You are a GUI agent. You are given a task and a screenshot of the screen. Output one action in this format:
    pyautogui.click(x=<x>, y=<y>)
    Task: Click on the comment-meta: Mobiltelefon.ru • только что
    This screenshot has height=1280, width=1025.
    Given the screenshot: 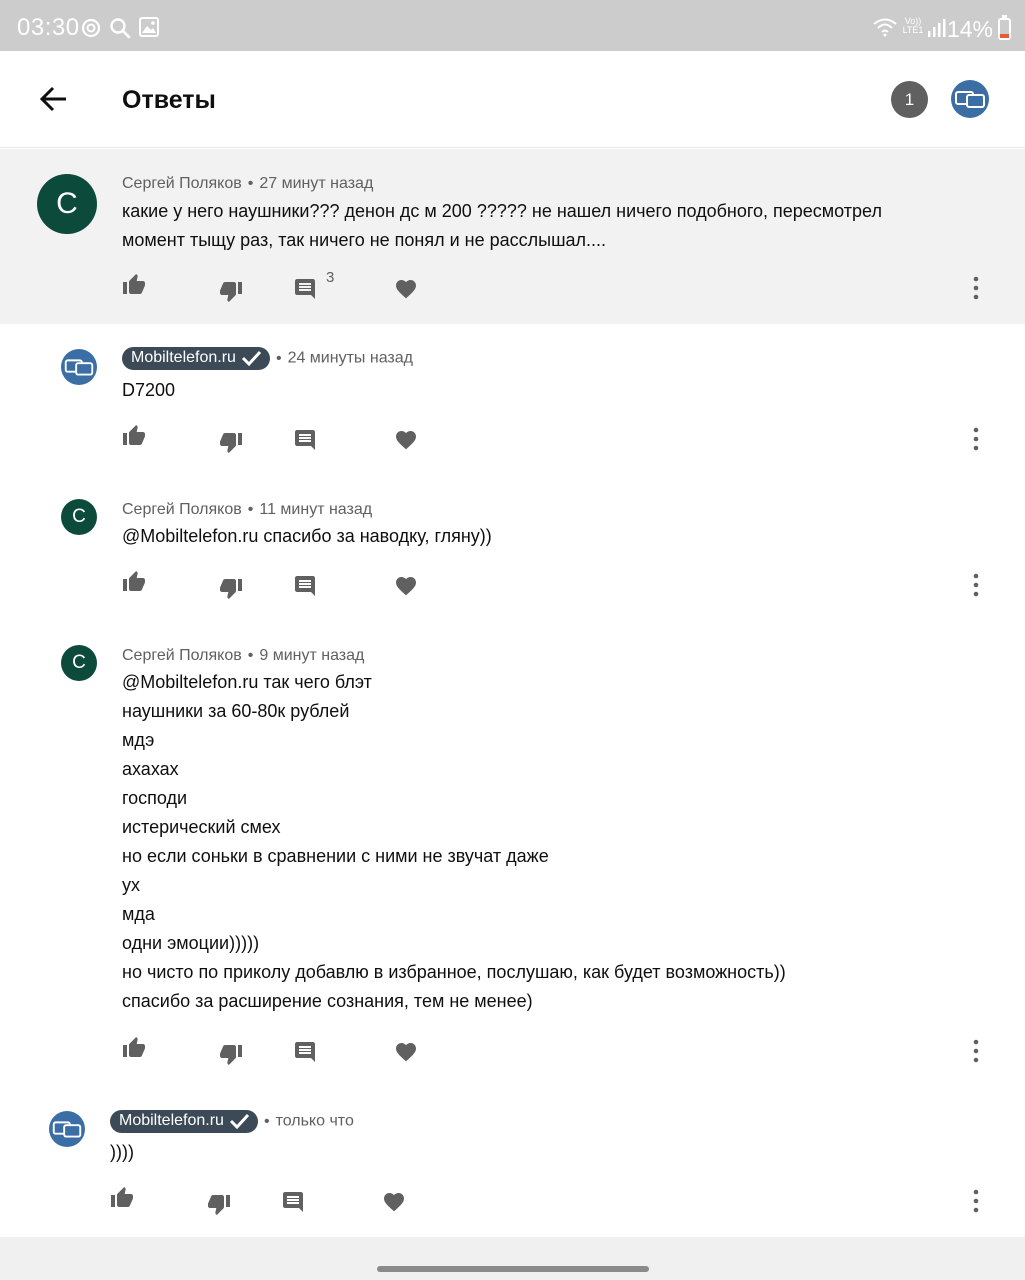 What is the action you would take?
    pyautogui.click(x=232, y=1121)
    